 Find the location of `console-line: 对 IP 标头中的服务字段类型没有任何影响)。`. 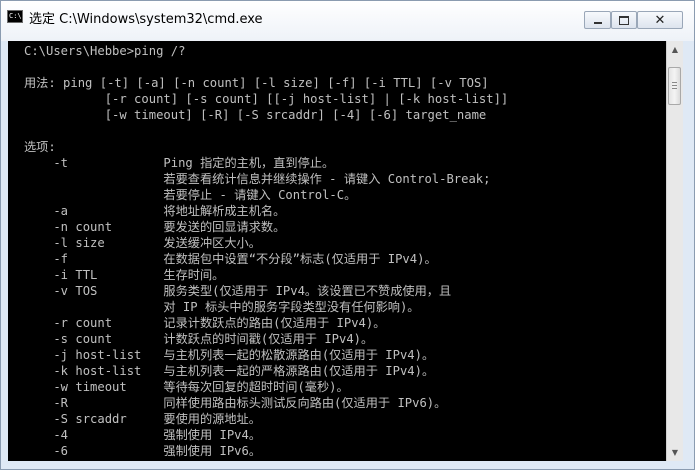

console-line: 对 IP 标头中的服务字段类型没有任何影响)。 is located at coordinates (222, 307).